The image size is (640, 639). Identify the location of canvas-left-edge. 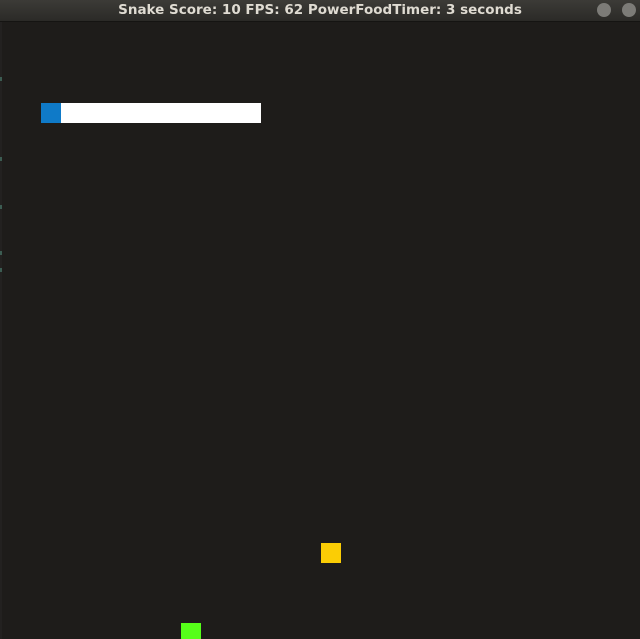
(1, 330).